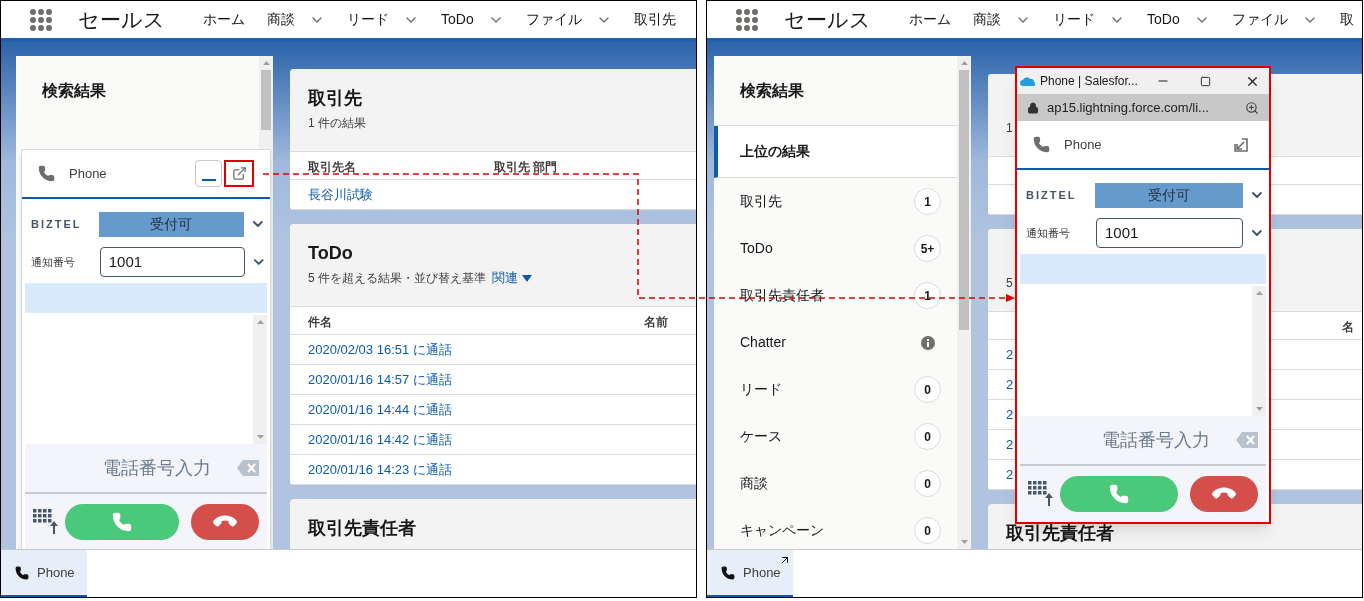  I want to click on external-link-icon, so click(239, 173).